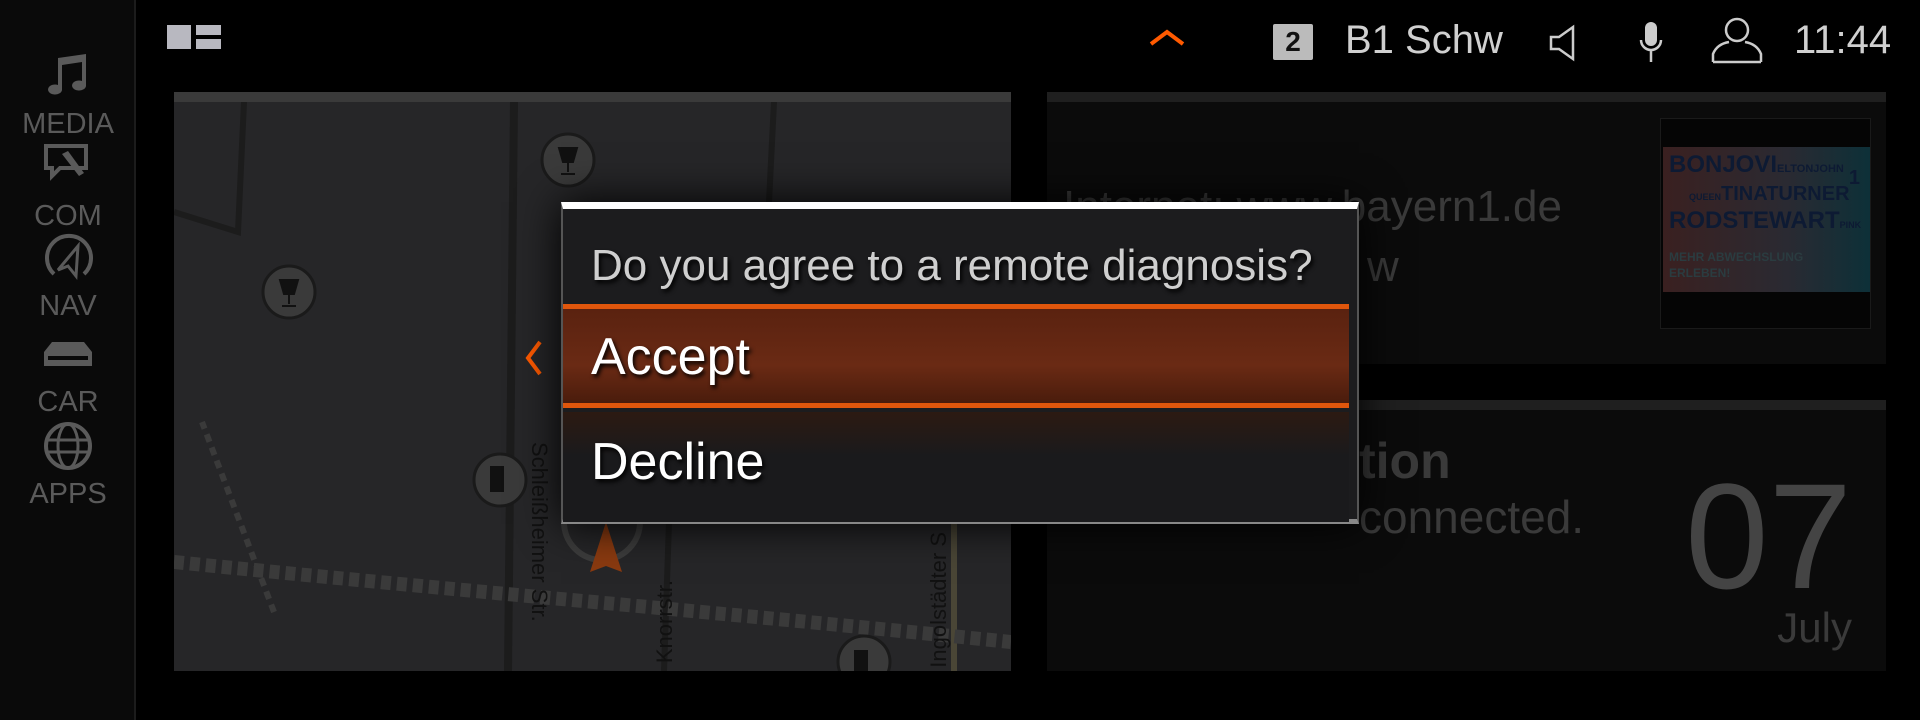 The image size is (1920, 720). Describe the element at coordinates (66, 162) in the screenshot. I see `phone-message-icon` at that location.